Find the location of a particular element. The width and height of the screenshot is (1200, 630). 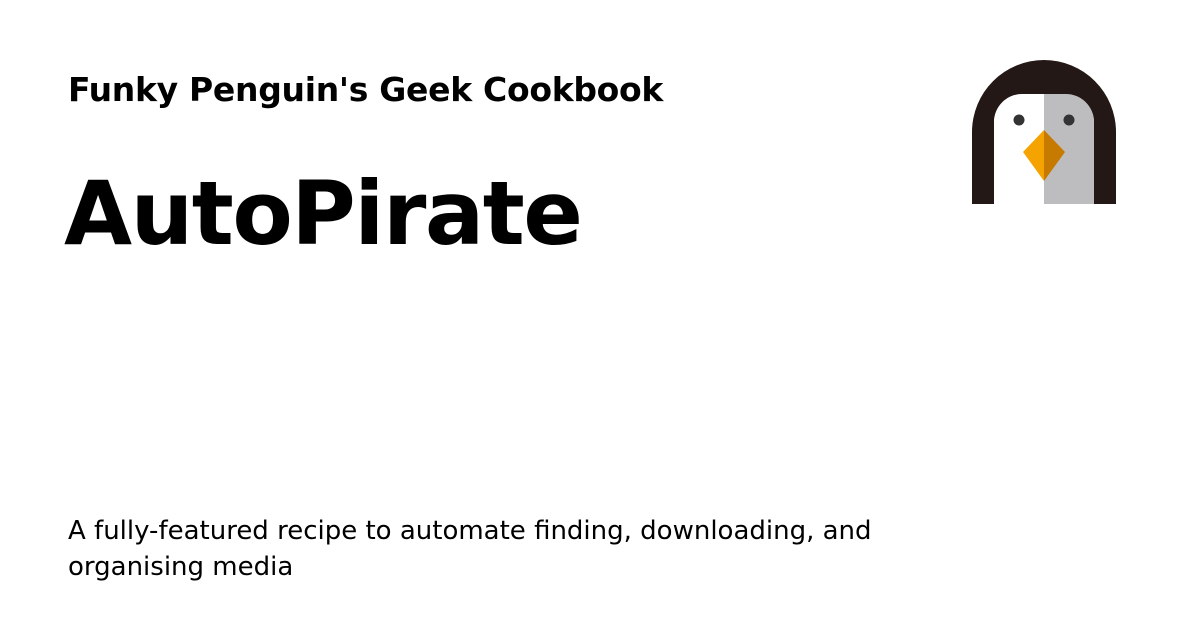

page-title: AutoPirate is located at coordinates (323, 213).